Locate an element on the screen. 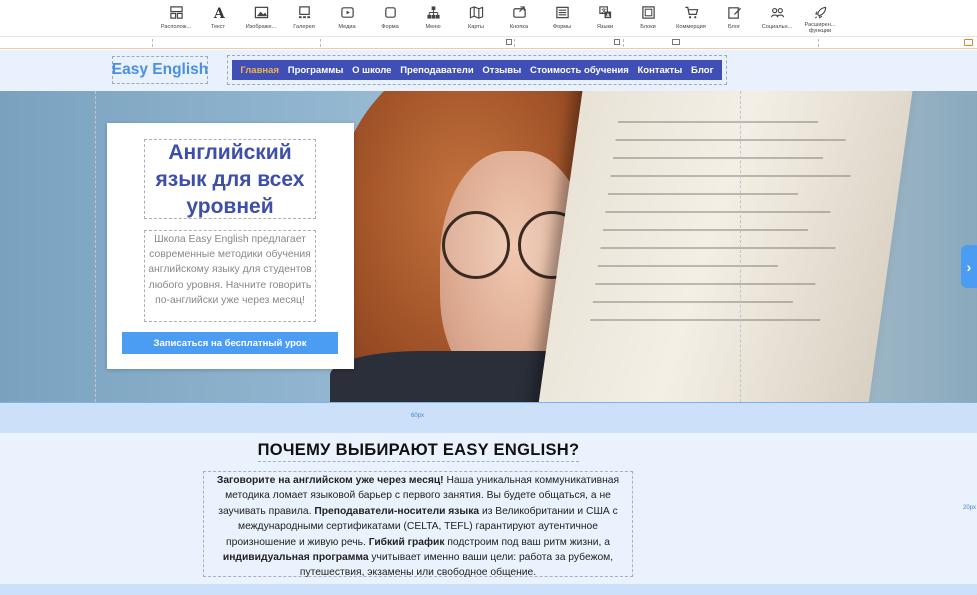 The width and height of the screenshot is (977, 595). layout-icon is located at coordinates (176, 12).